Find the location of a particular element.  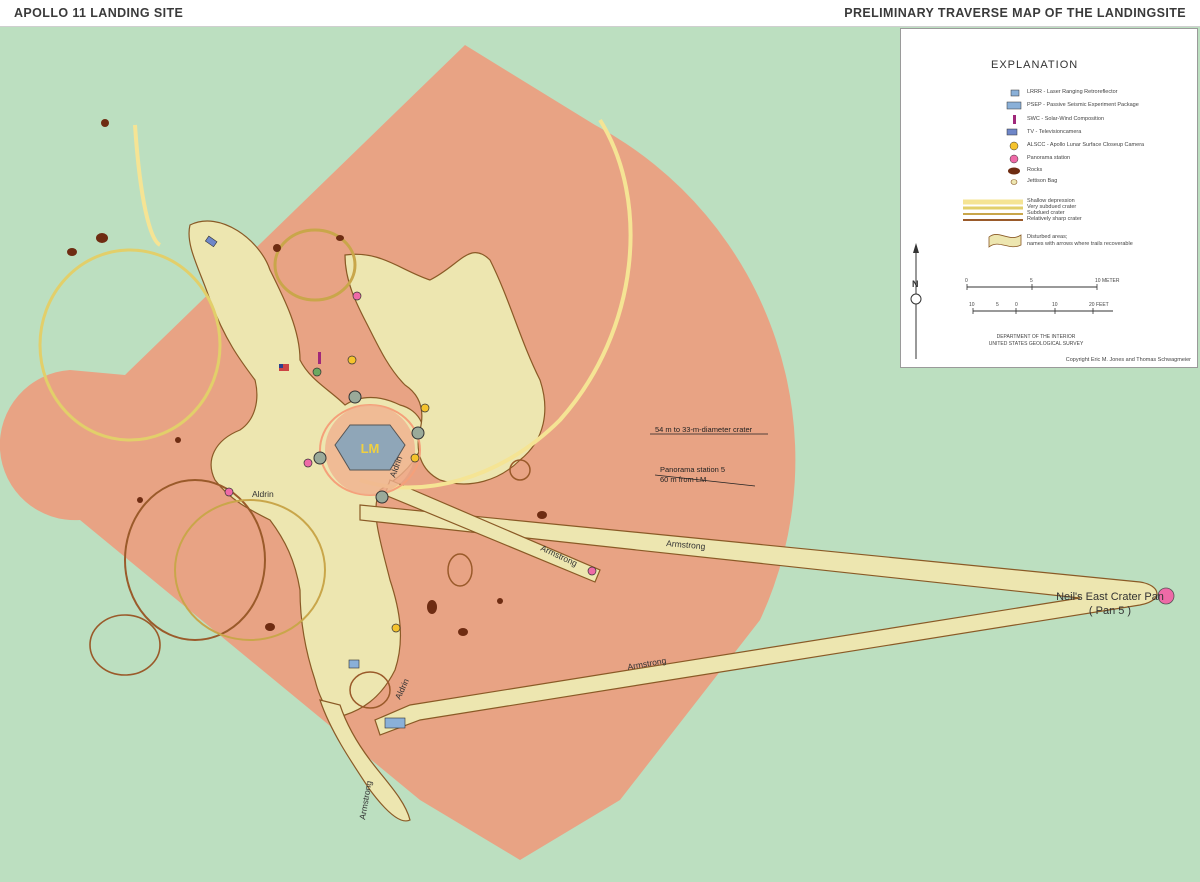

lm-label: LM is located at coordinates (370, 448).